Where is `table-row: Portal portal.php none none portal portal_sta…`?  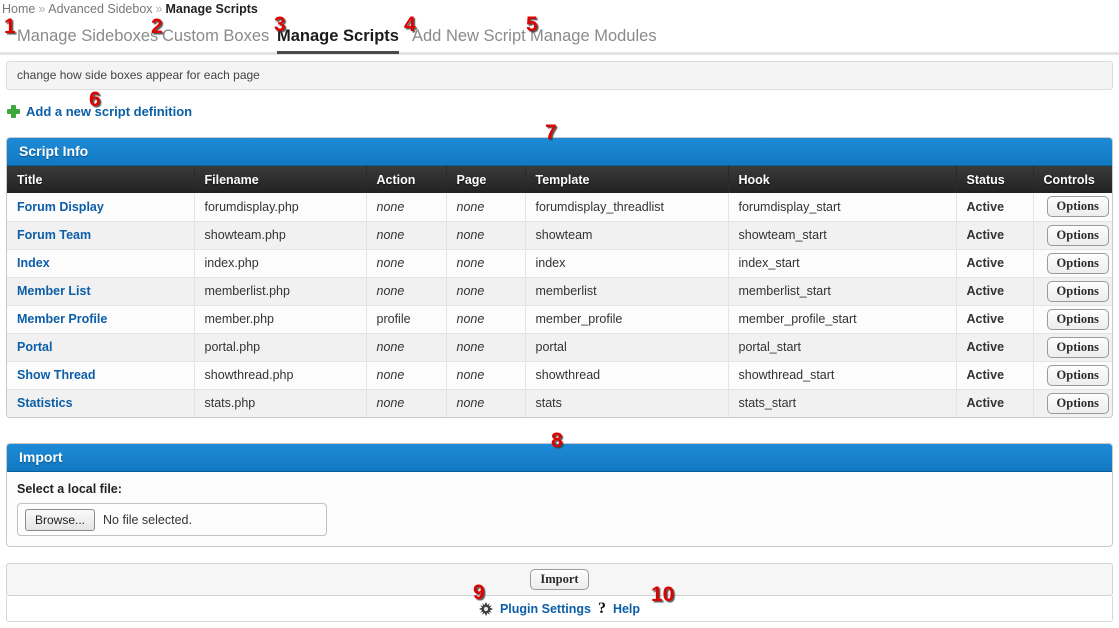 table-row: Portal portal.php none none portal portal_sta… is located at coordinates (559, 346).